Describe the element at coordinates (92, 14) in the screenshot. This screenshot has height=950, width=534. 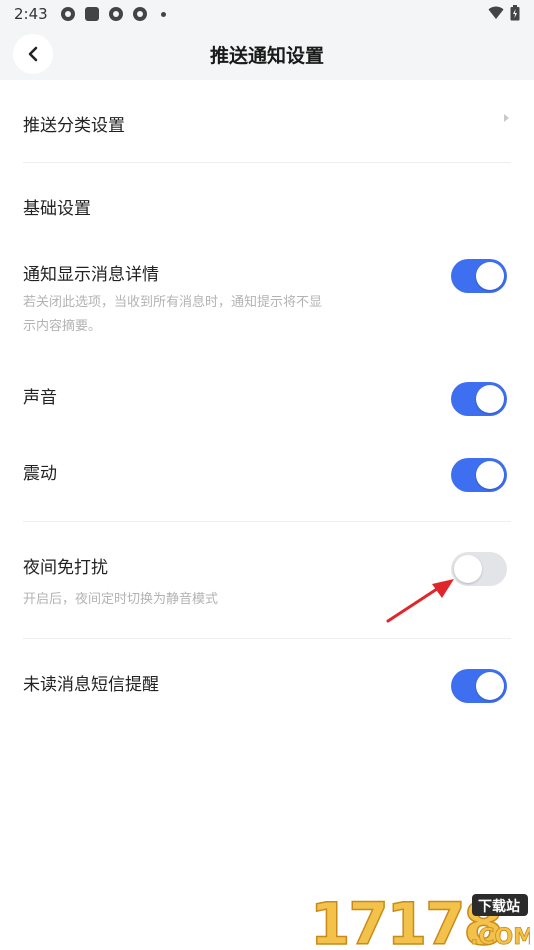
I see `notification-square-icon` at that location.